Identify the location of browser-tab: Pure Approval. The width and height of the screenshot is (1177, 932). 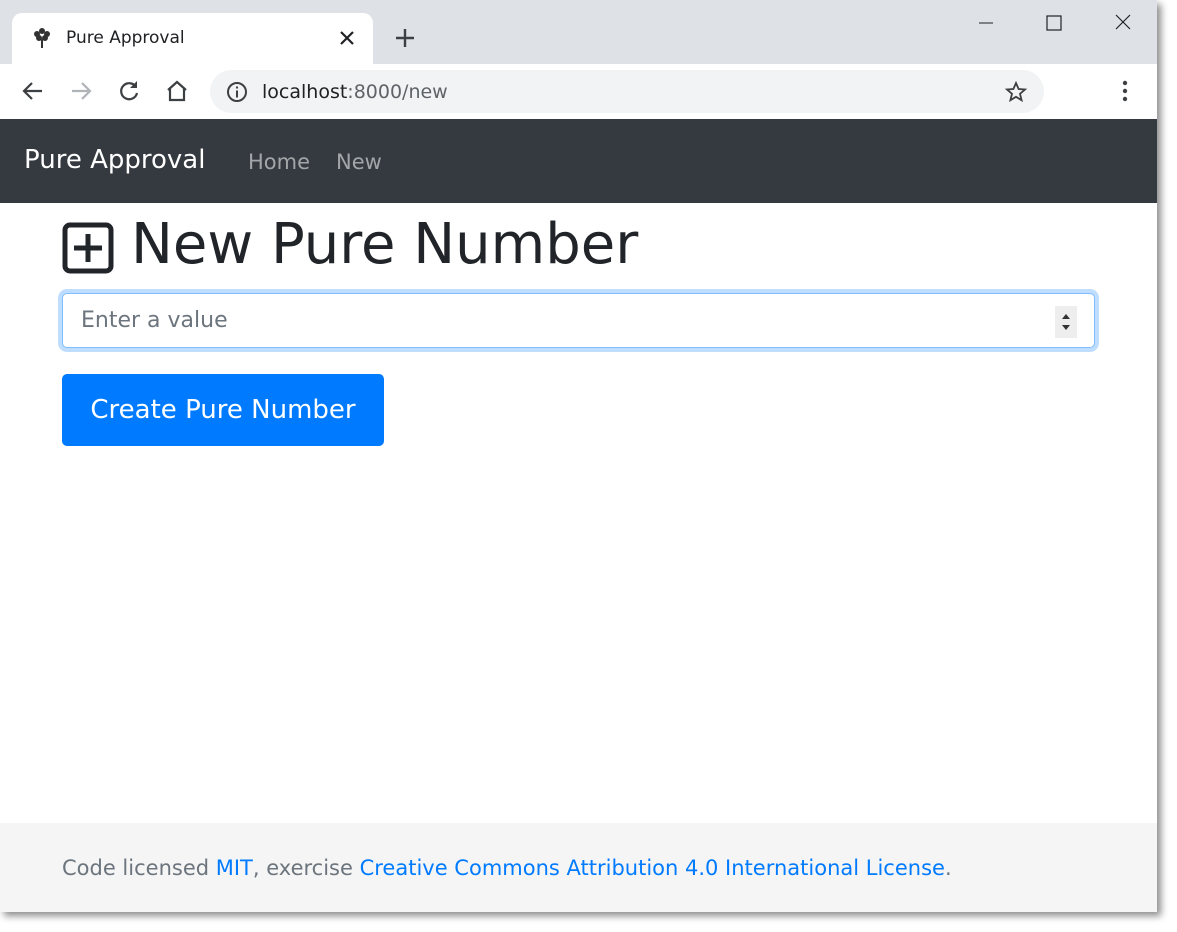
(192, 38).